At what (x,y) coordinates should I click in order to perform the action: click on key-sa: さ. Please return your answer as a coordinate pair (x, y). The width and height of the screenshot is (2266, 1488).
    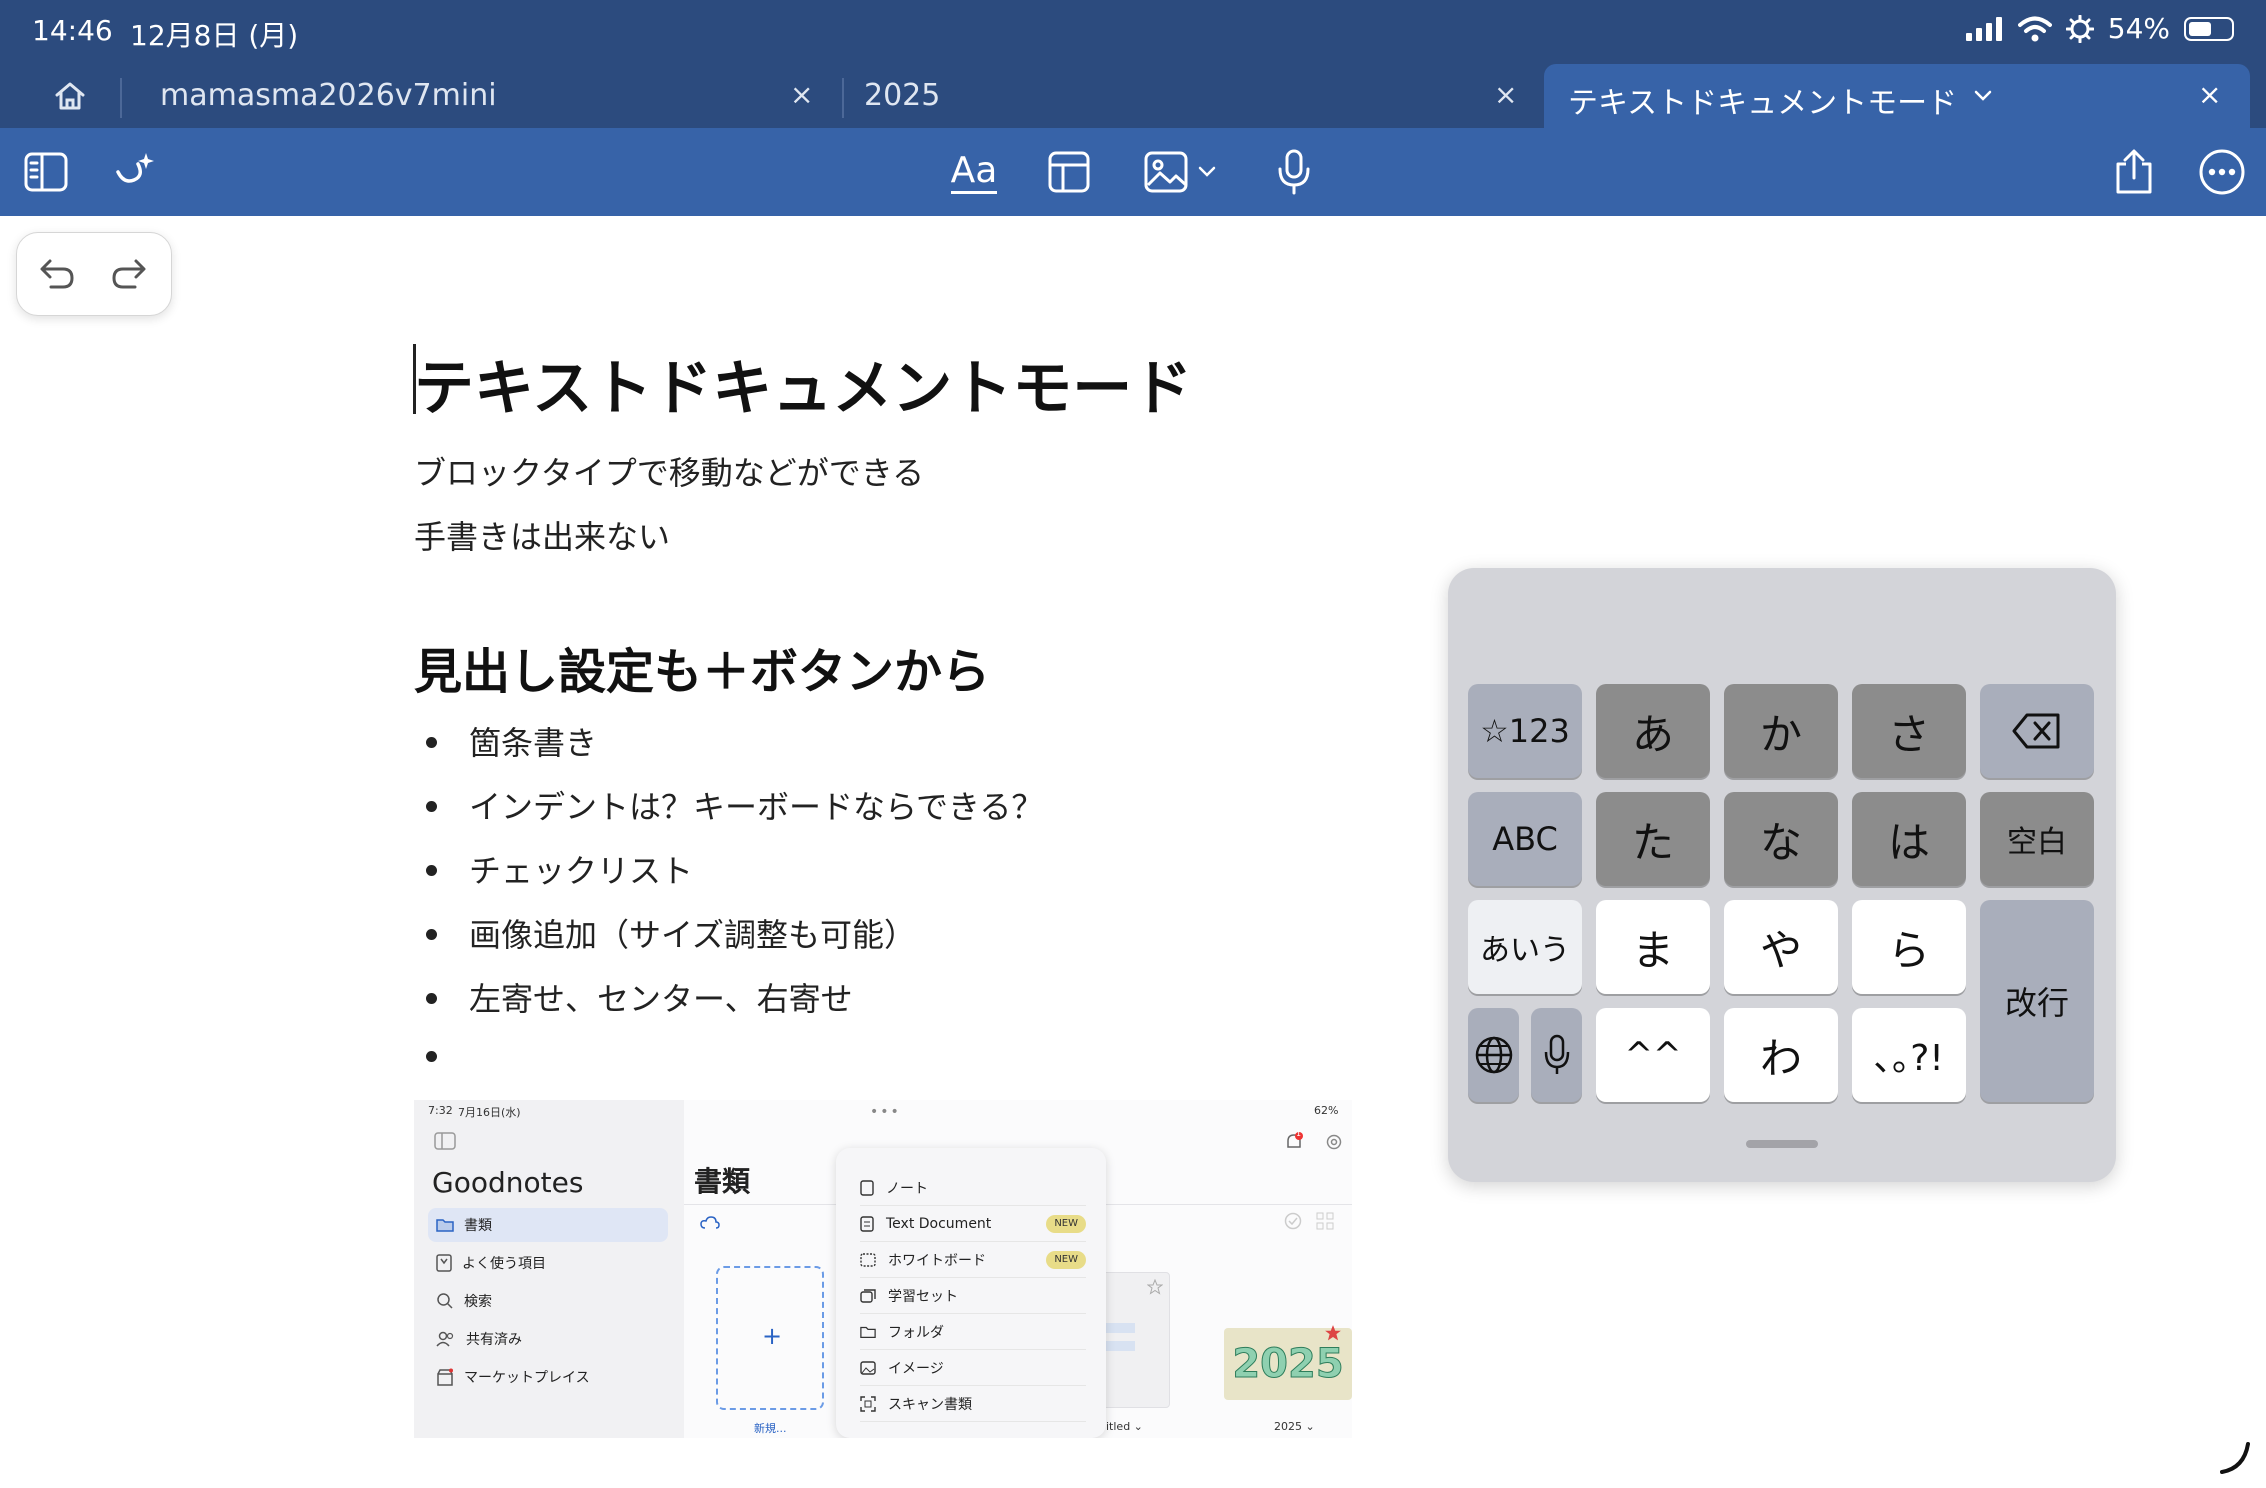
    Looking at the image, I should click on (1909, 731).